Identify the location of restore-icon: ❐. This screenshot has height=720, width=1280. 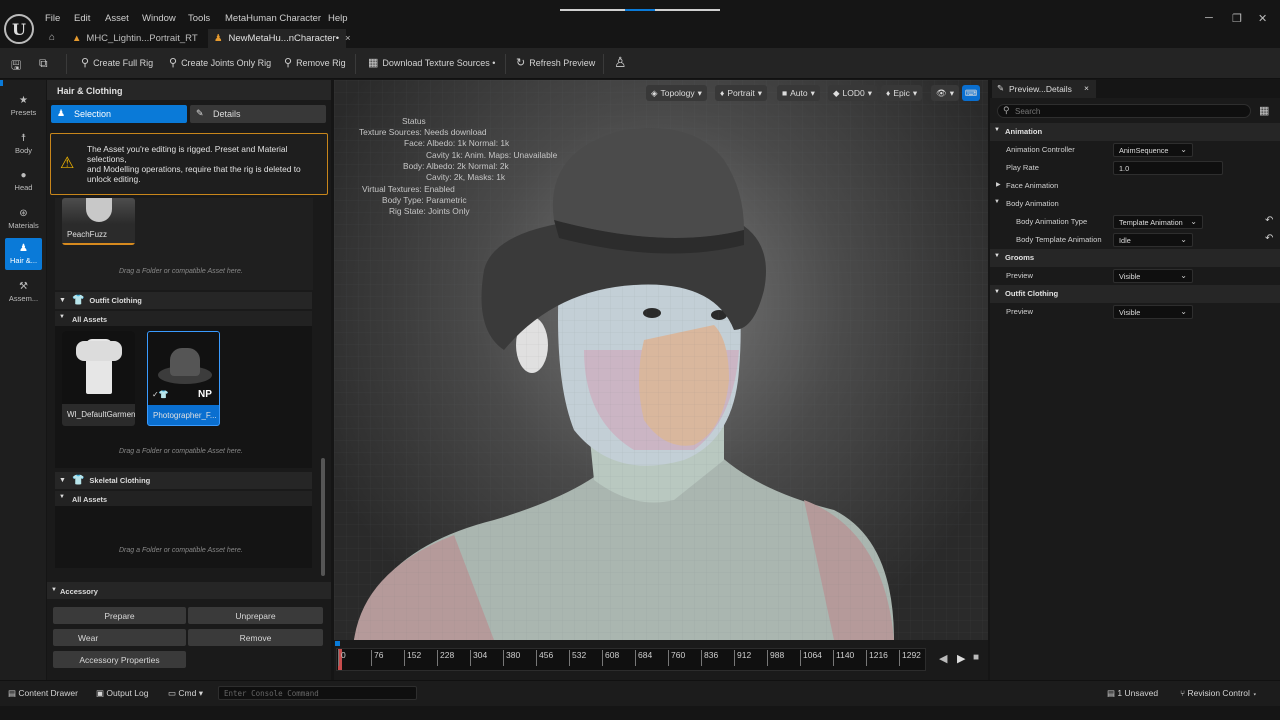
(1237, 18).